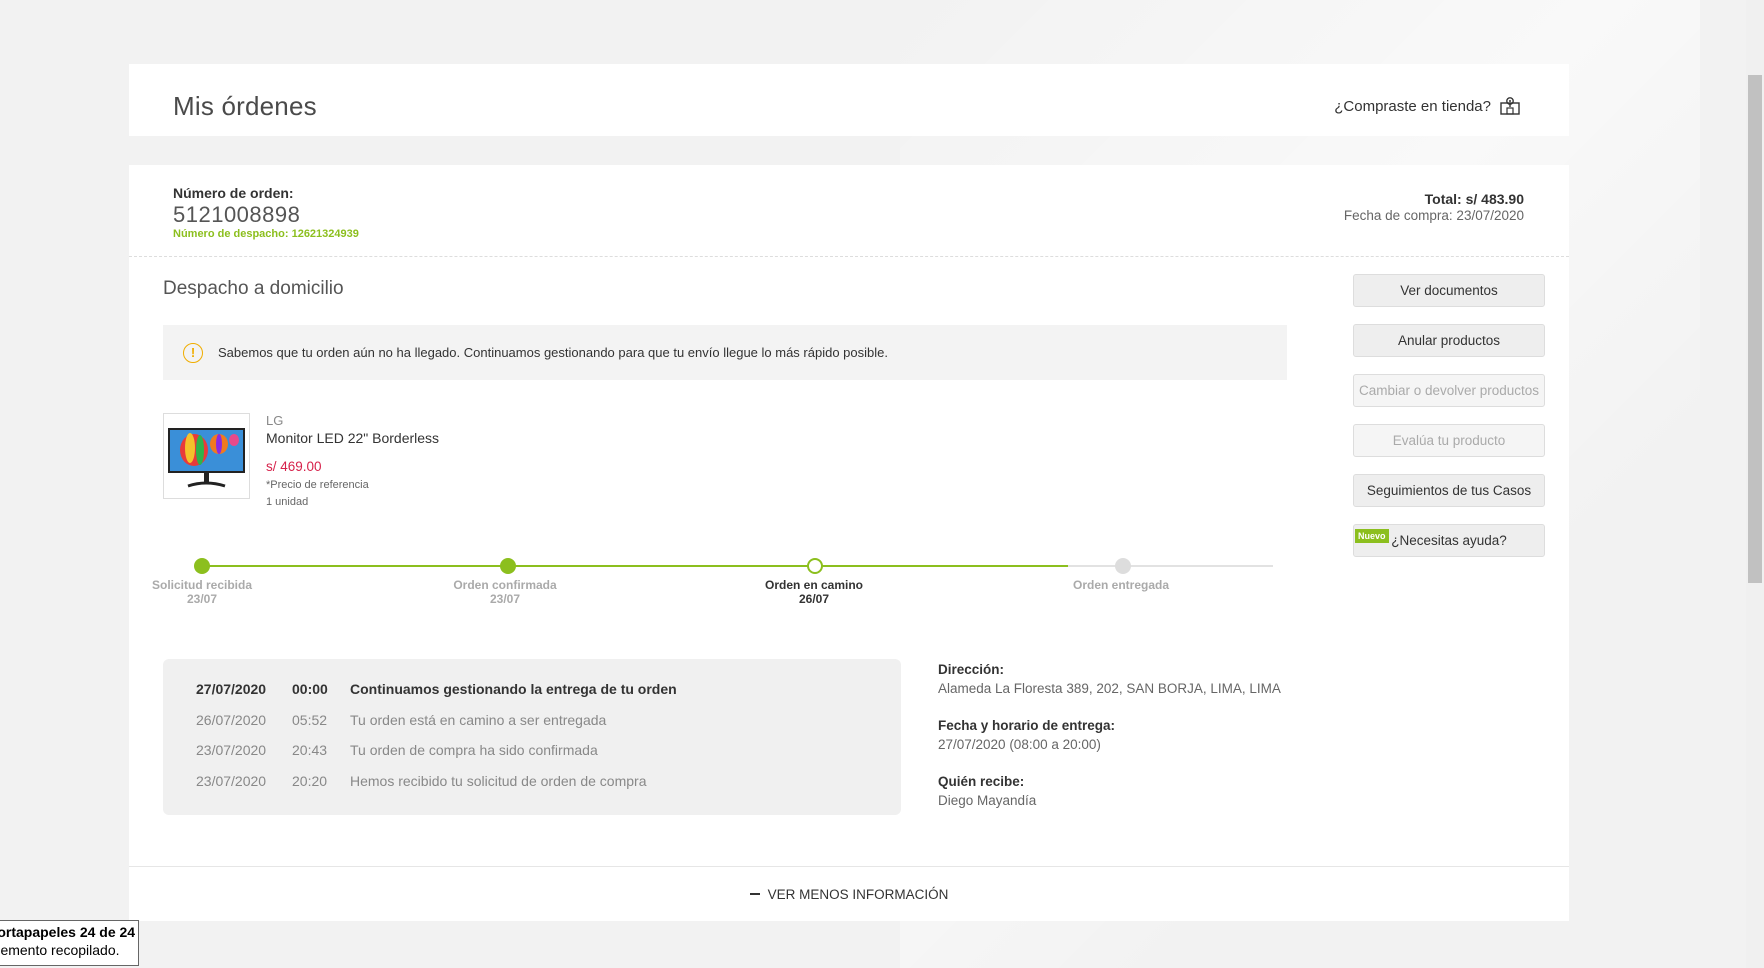 This screenshot has height=968, width=1764. Describe the element at coordinates (68, 932) in the screenshot. I see `clipboard-title: Portapapeles 24 de 24` at that location.